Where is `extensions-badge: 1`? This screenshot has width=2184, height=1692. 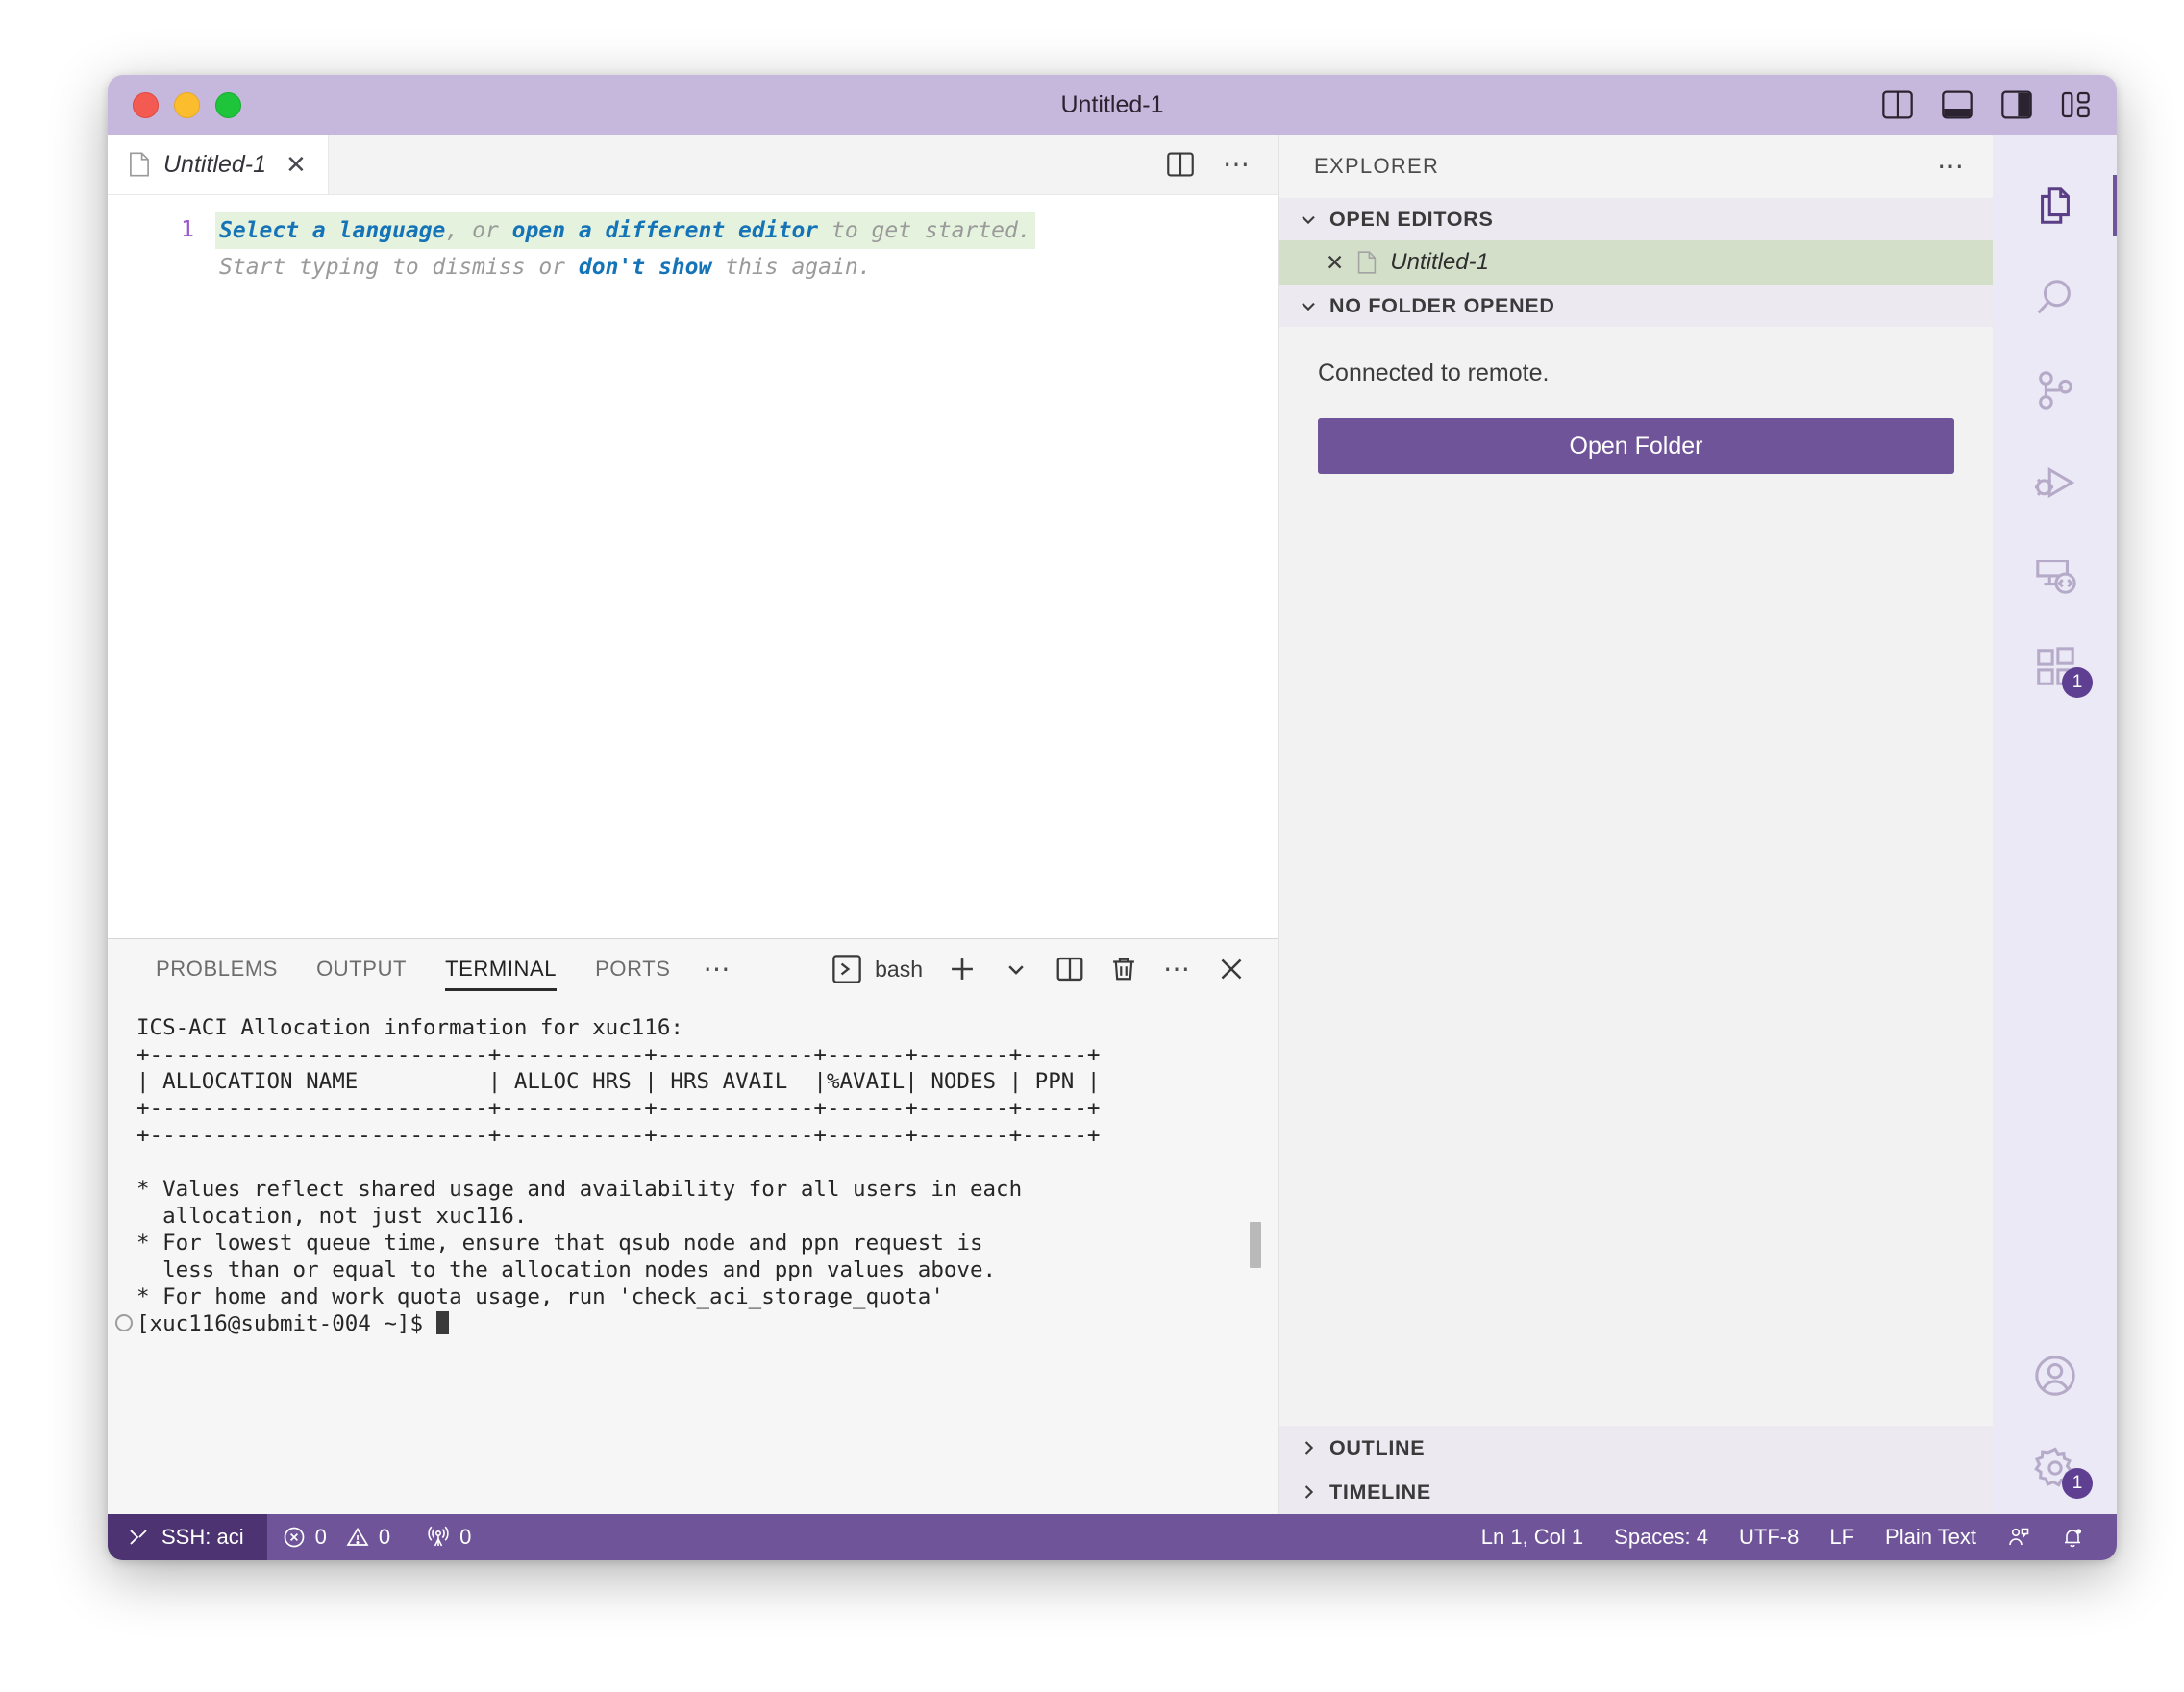 extensions-badge: 1 is located at coordinates (2078, 682).